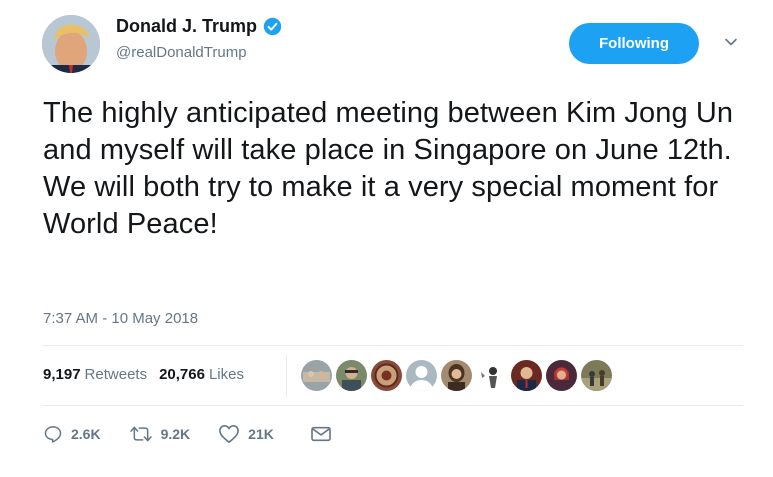 The image size is (773, 477). Describe the element at coordinates (286, 376) in the screenshot. I see `stats-separator` at that location.